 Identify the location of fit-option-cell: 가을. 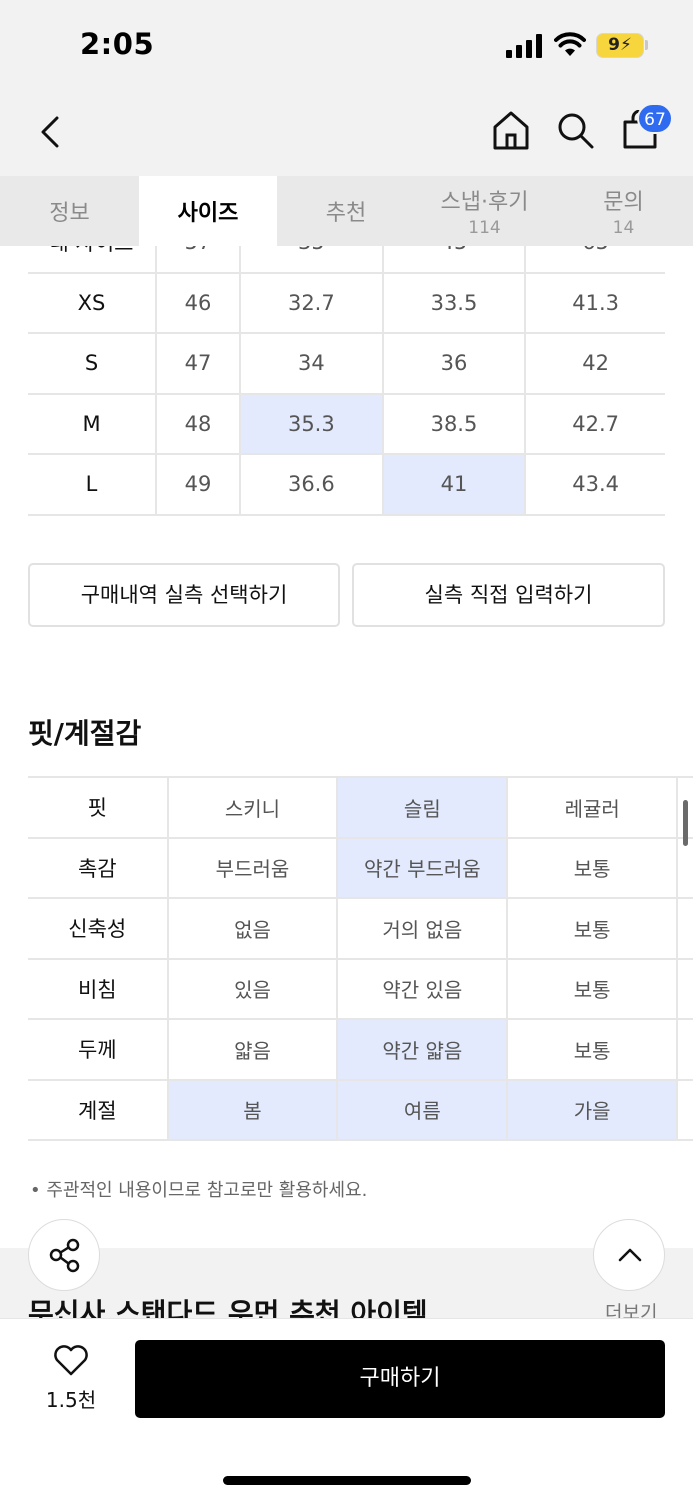
(593, 1110).